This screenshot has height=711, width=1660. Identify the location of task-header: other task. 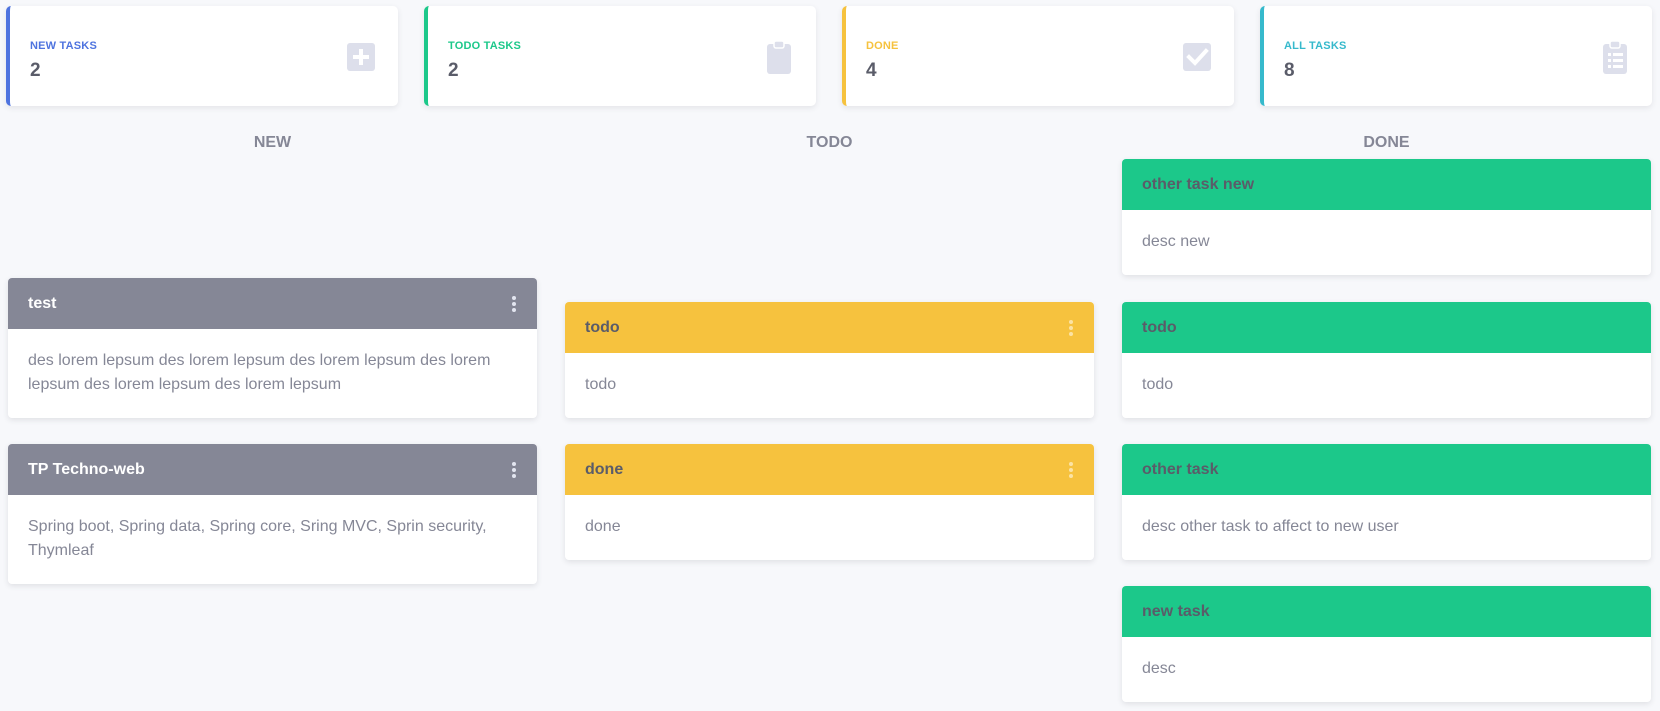
(1386, 469).